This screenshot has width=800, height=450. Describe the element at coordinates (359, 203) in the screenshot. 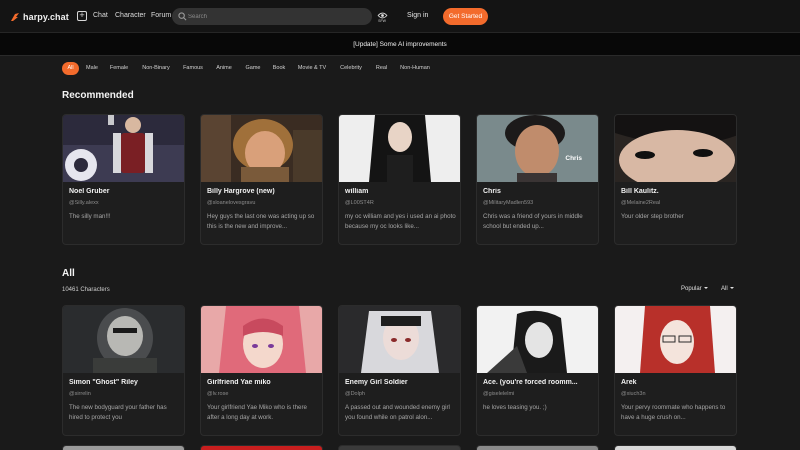

I see `creator-handle: @L00ST4R` at that location.